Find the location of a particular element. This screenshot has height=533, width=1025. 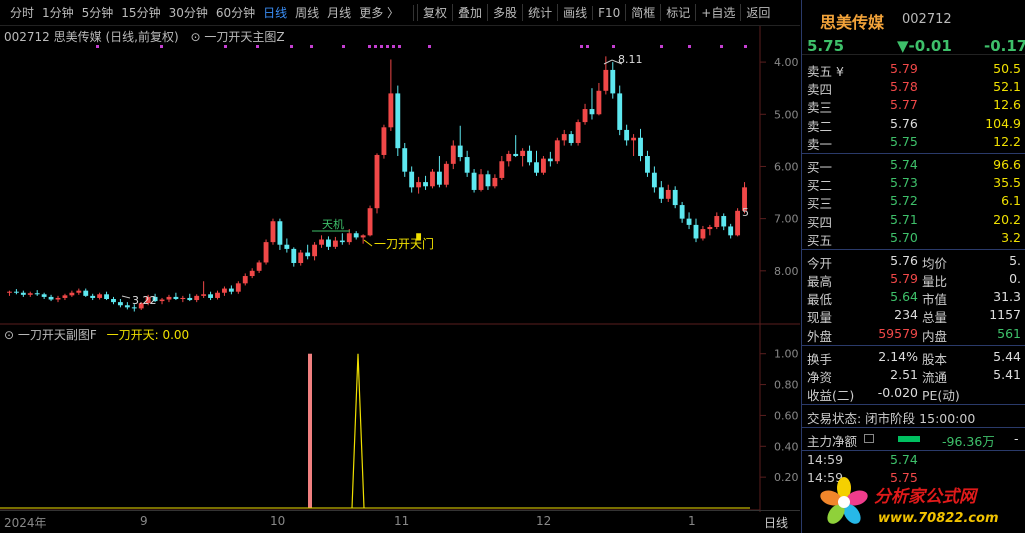

ask-price: 5.77 is located at coordinates (904, 105).